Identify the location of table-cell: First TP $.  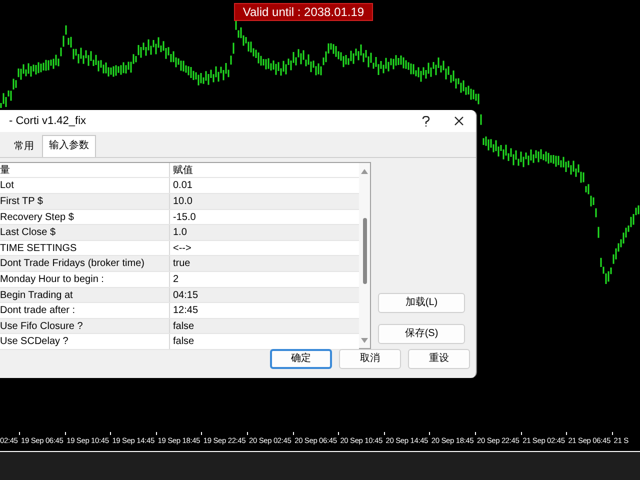
(85, 201).